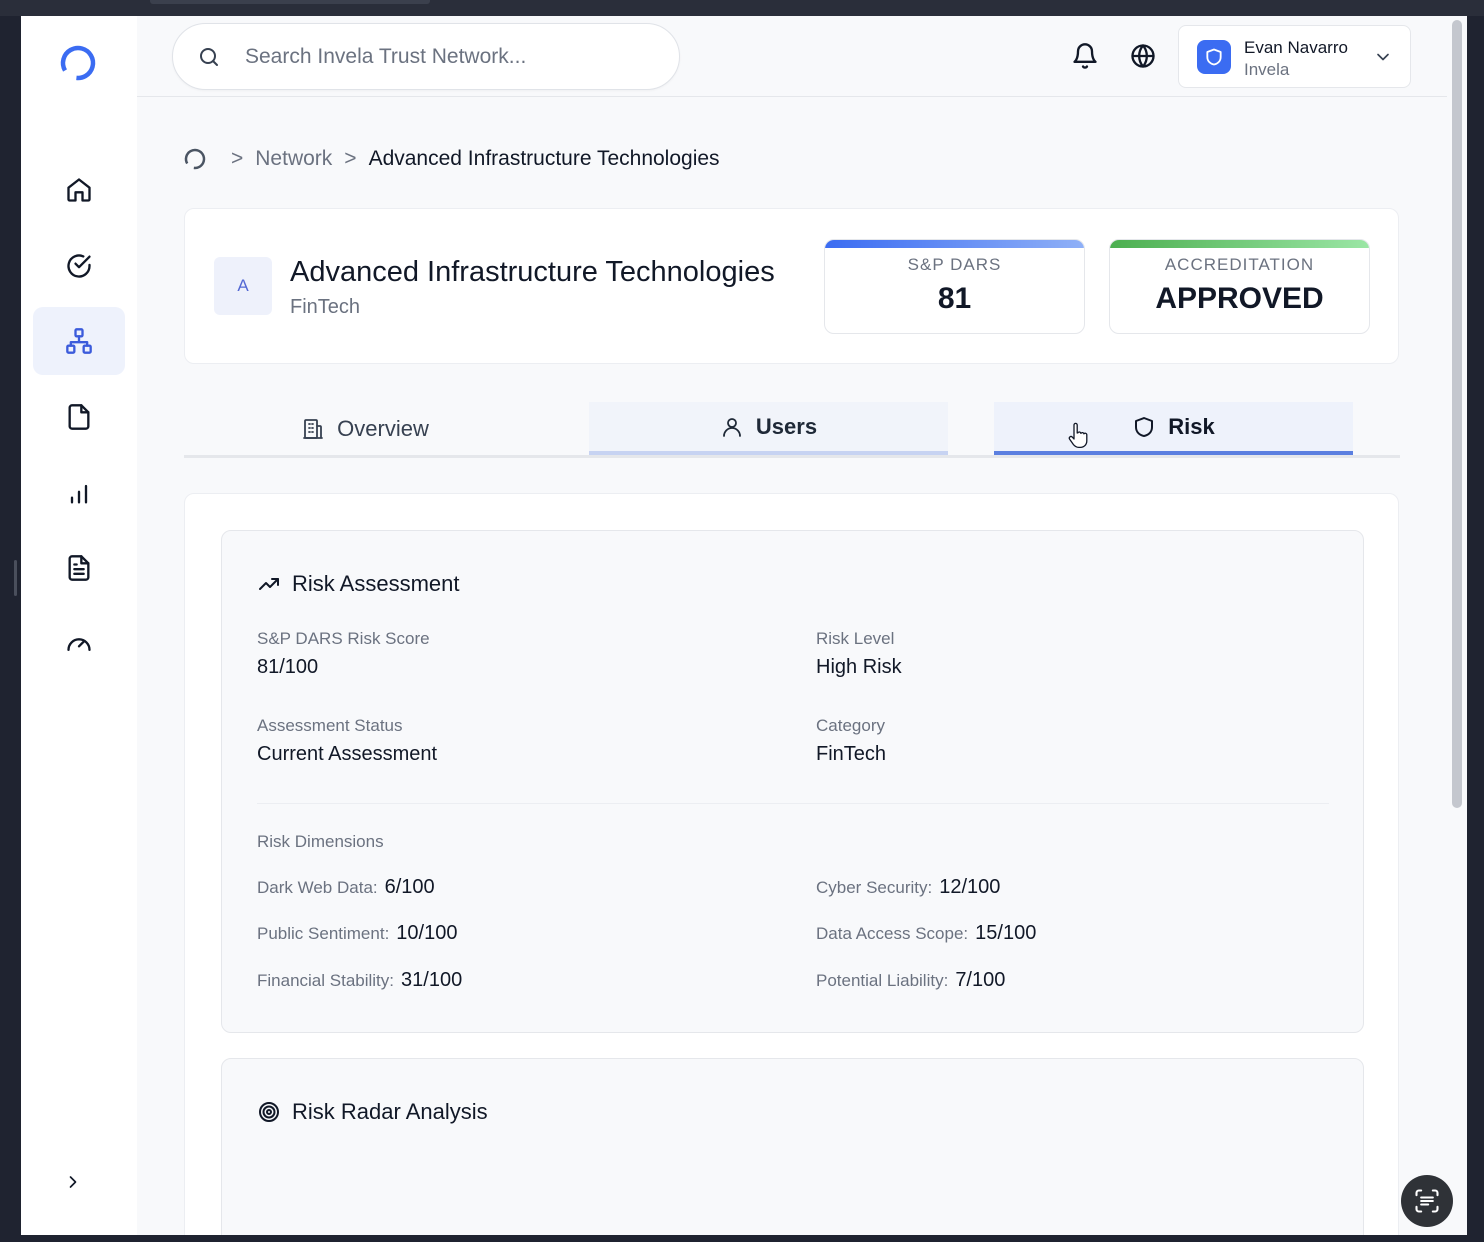 This screenshot has height=1242, width=1484. What do you see at coordinates (1457, 414) in the screenshot?
I see `scrollbar-thumb` at bounding box center [1457, 414].